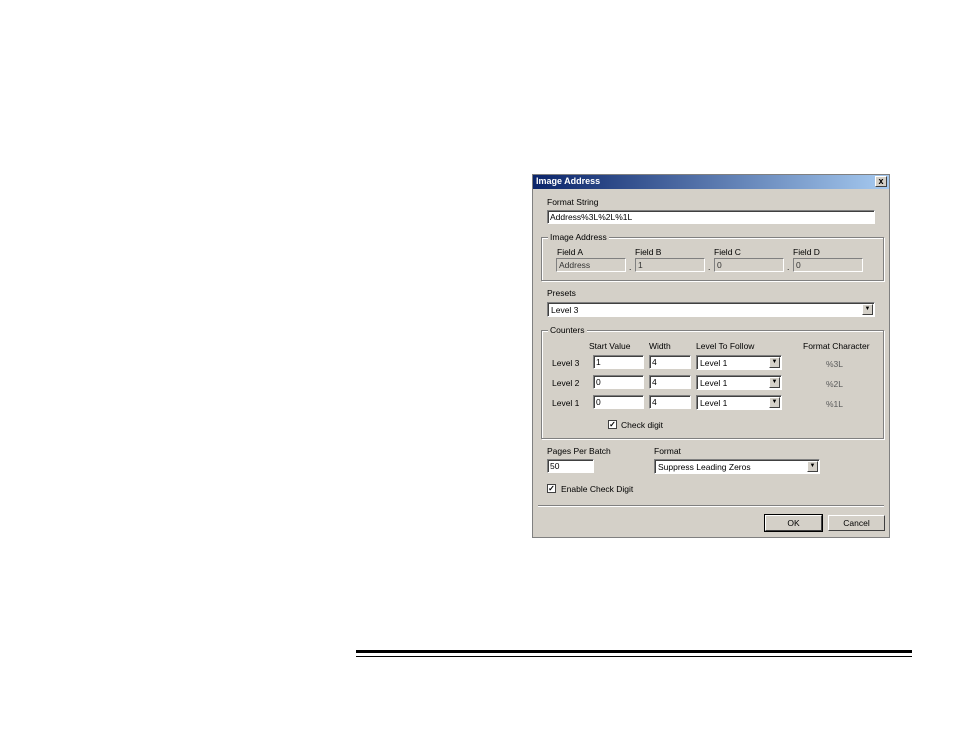  What do you see at coordinates (711, 309) in the screenshot?
I see `presets-dropdown: Level 3 ▼` at bounding box center [711, 309].